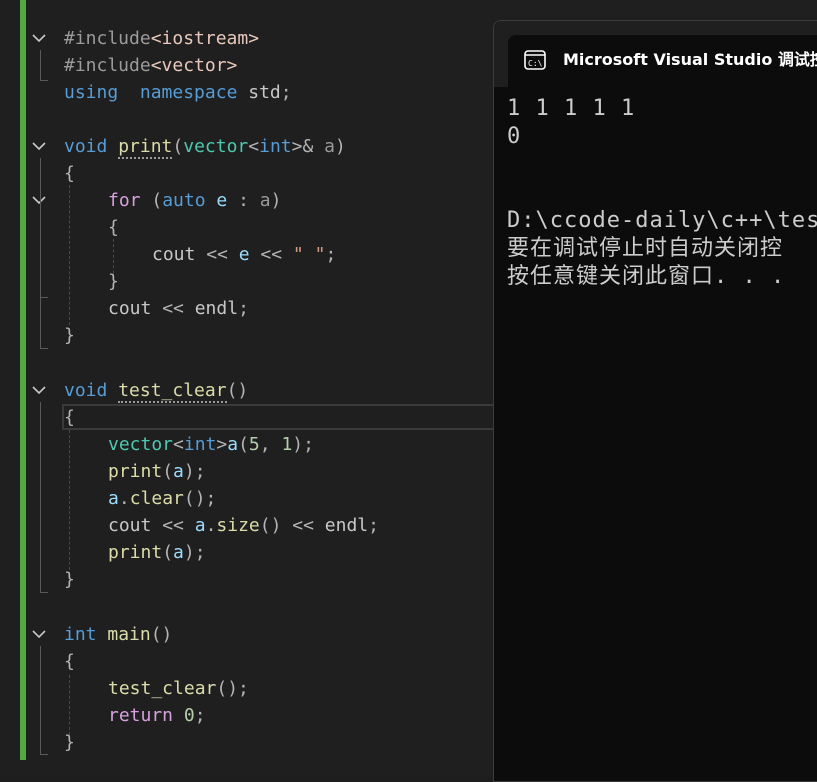 Image resolution: width=817 pixels, height=782 pixels. Describe the element at coordinates (292, 525) in the screenshot. I see `code-token: () <<` at that location.